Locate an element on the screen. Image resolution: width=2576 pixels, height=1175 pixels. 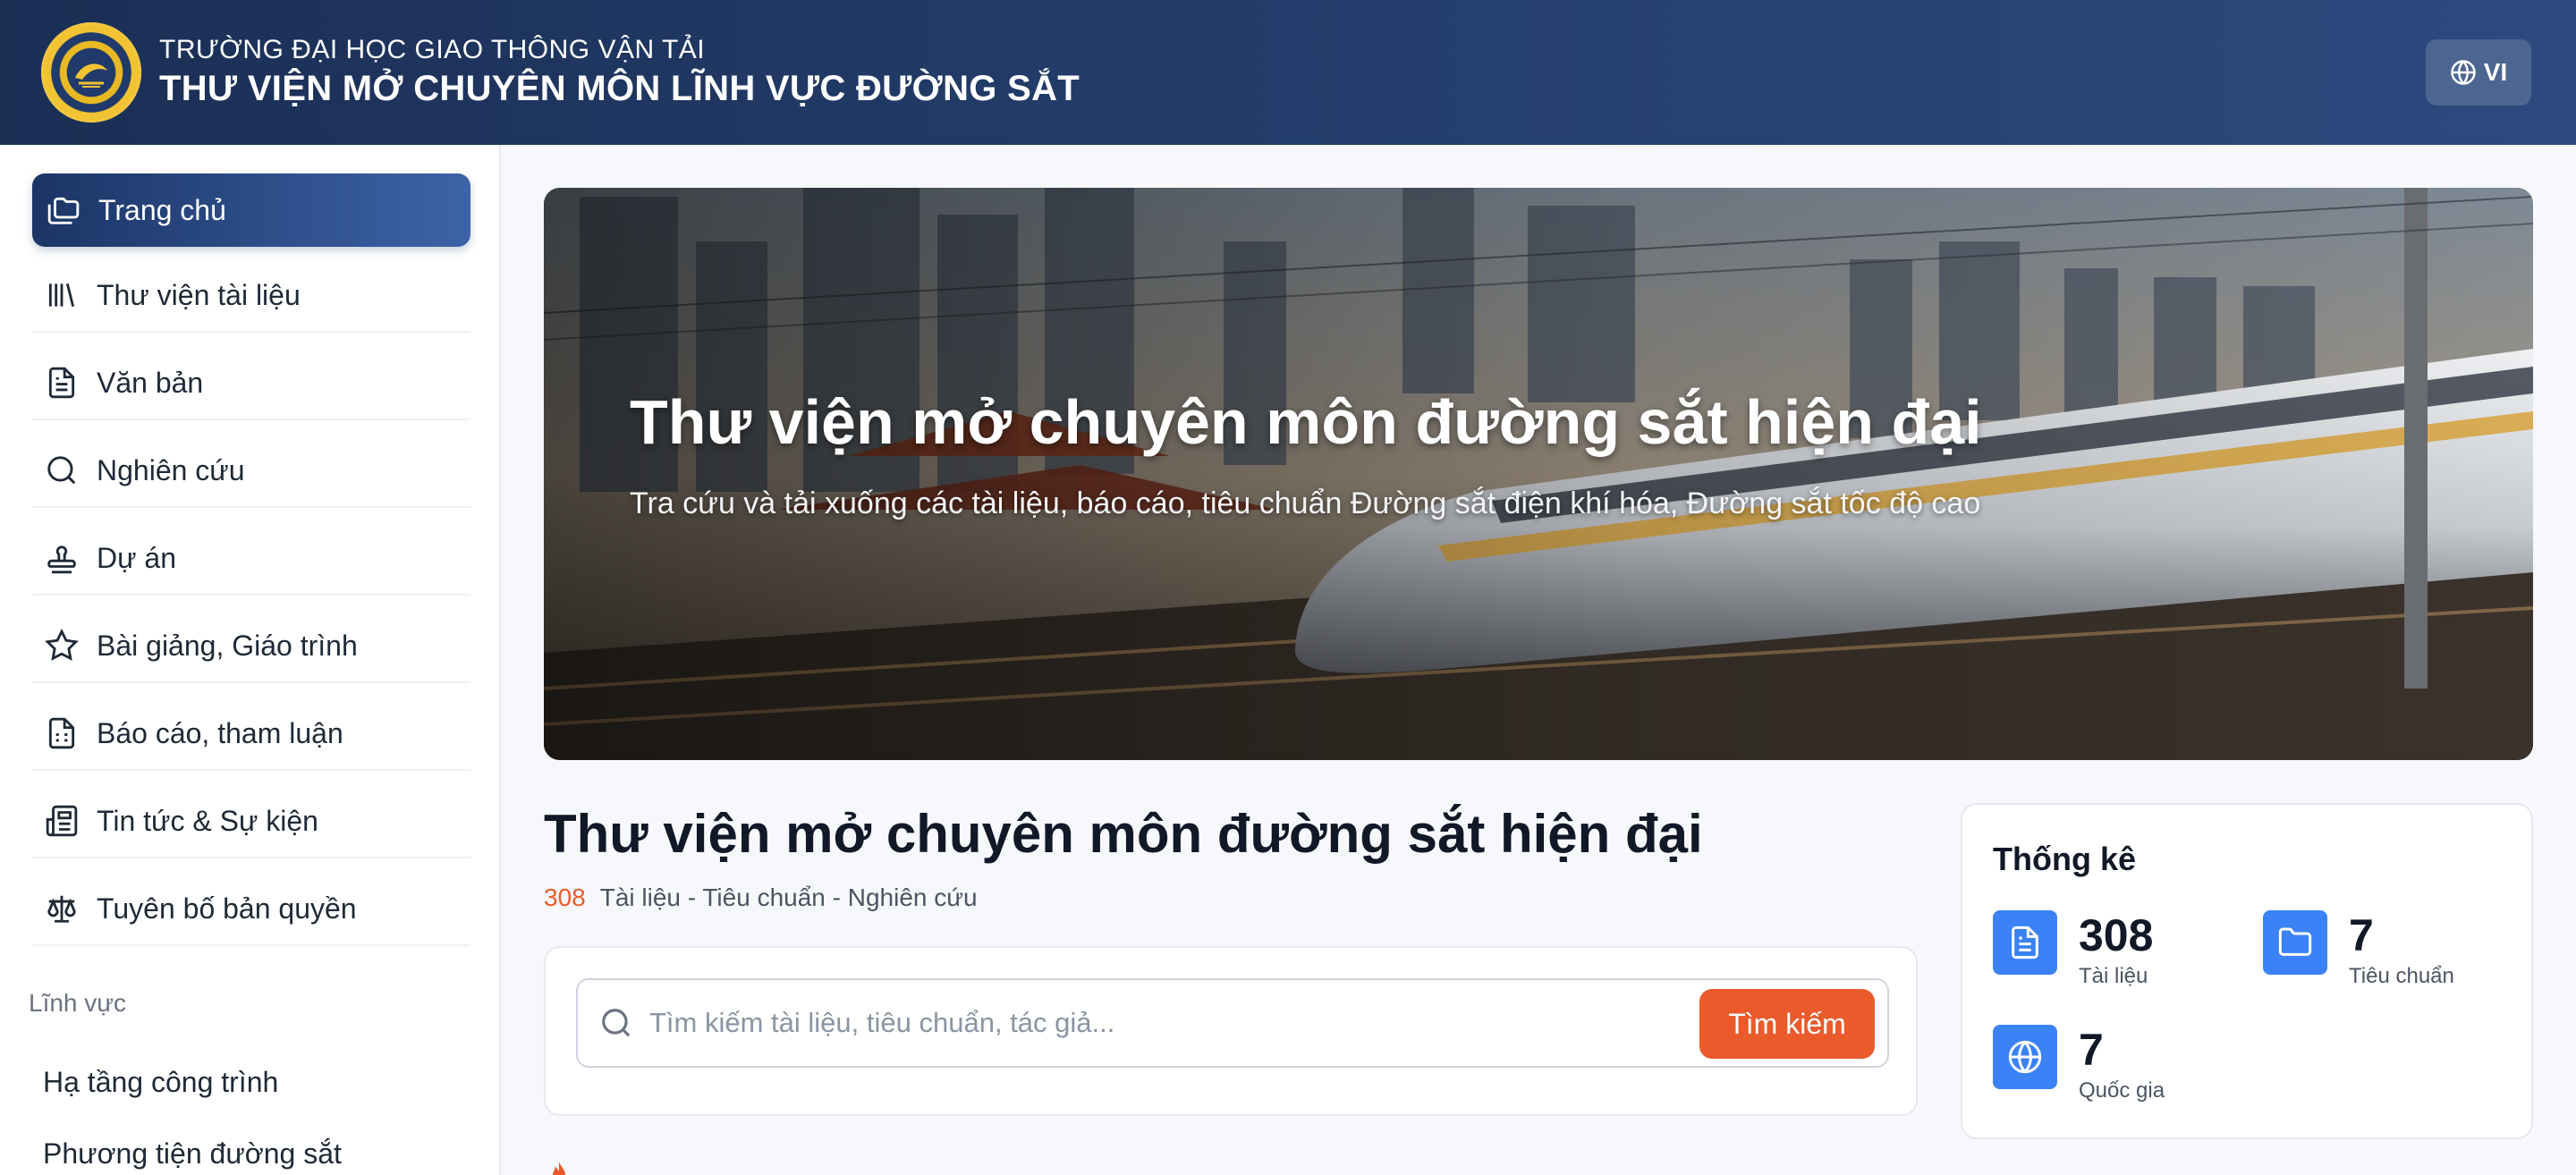
sidebar-item-reports: Báo cáo, tham luận is located at coordinates (251, 734).